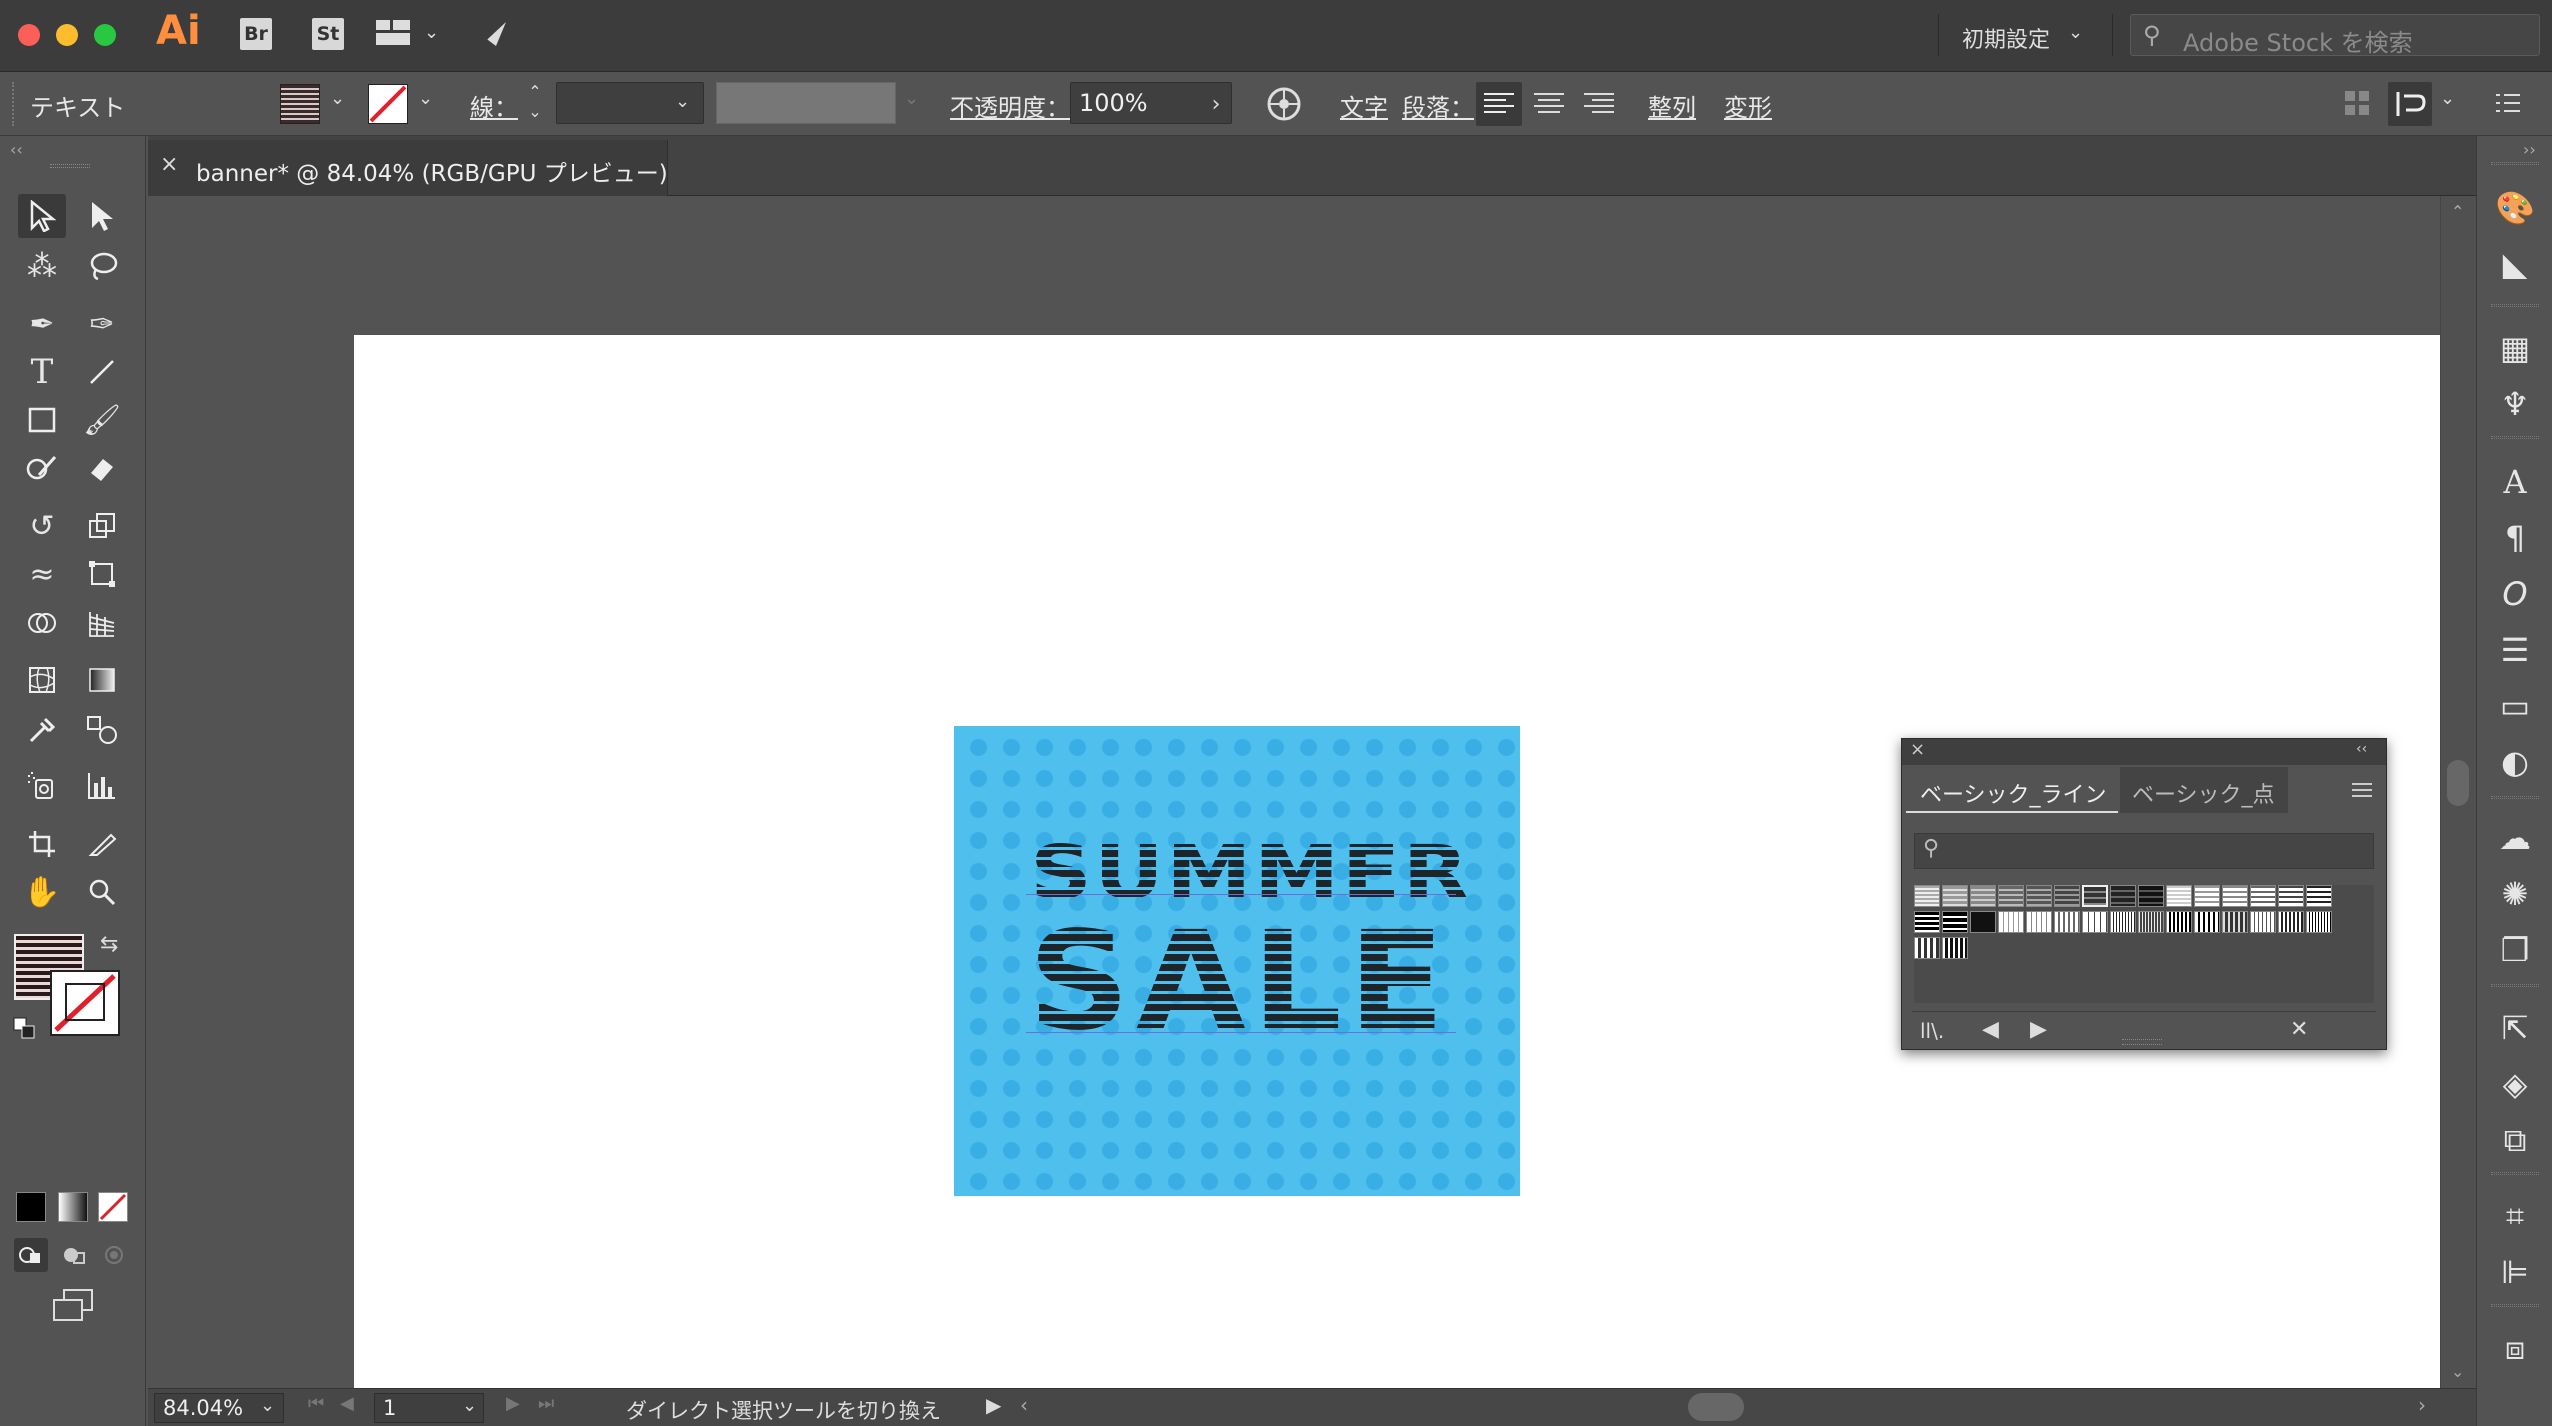 Image resolution: width=2552 pixels, height=1426 pixels. What do you see at coordinates (102, 730) in the screenshot?
I see `blend-icon` at bounding box center [102, 730].